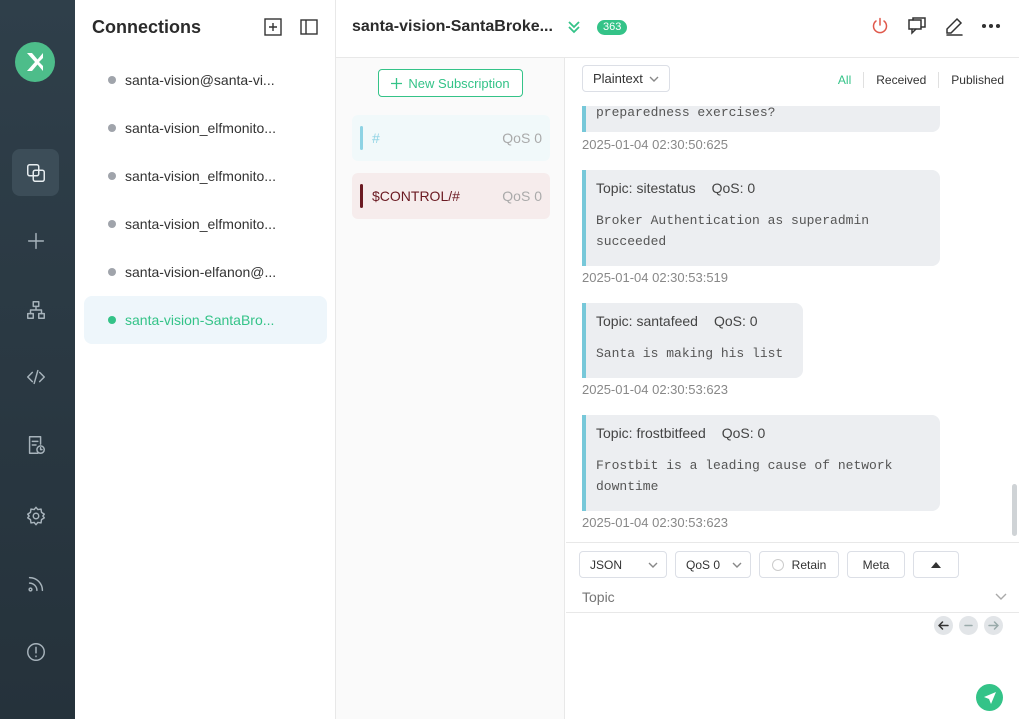  What do you see at coordinates (876, 564) in the screenshot?
I see `meta-button: Meta` at bounding box center [876, 564].